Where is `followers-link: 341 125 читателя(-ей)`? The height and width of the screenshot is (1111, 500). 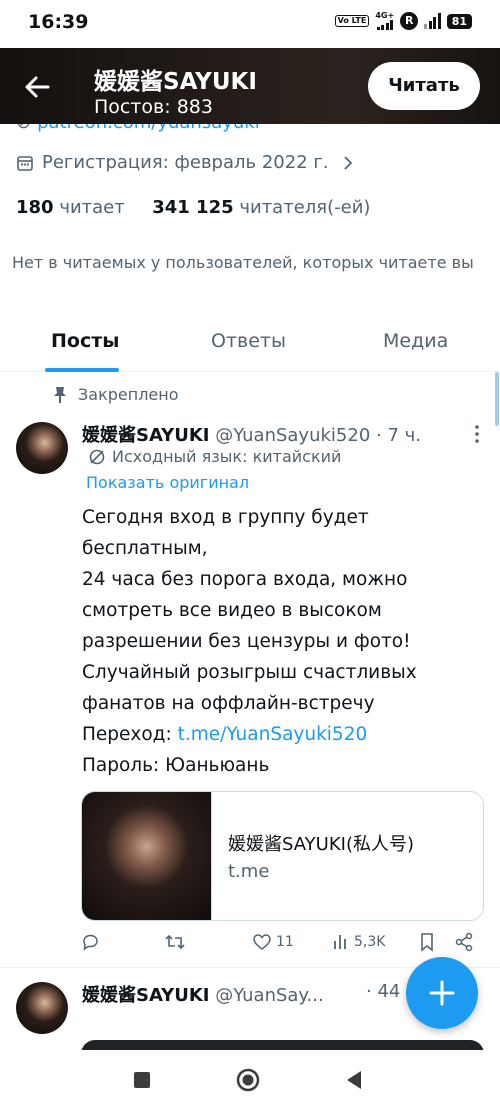
followers-link: 341 125 читателя(-ей) is located at coordinates (261, 207).